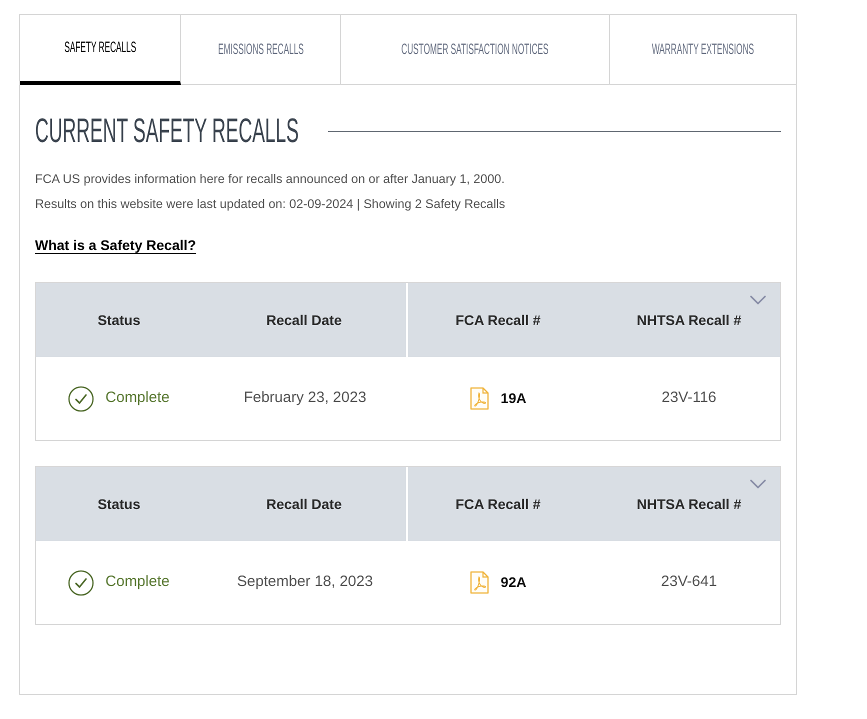  What do you see at coordinates (513, 398) in the screenshot?
I see `fca-recall-number: 19A` at bounding box center [513, 398].